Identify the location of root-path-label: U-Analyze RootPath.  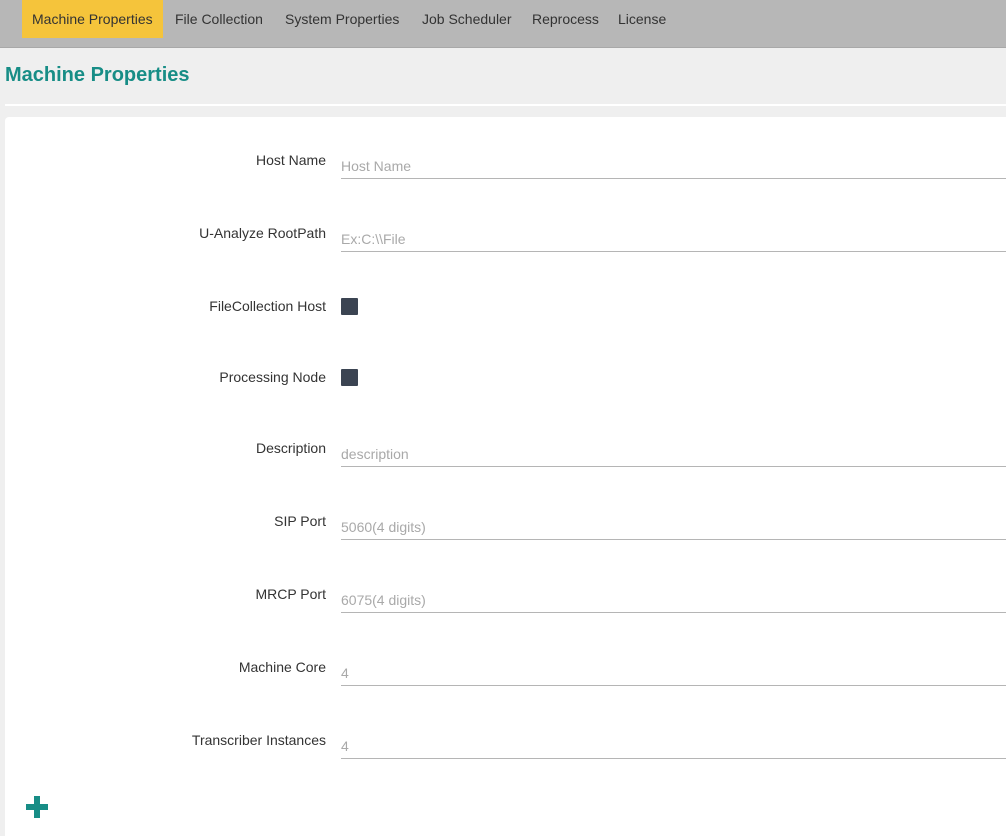
(262, 233).